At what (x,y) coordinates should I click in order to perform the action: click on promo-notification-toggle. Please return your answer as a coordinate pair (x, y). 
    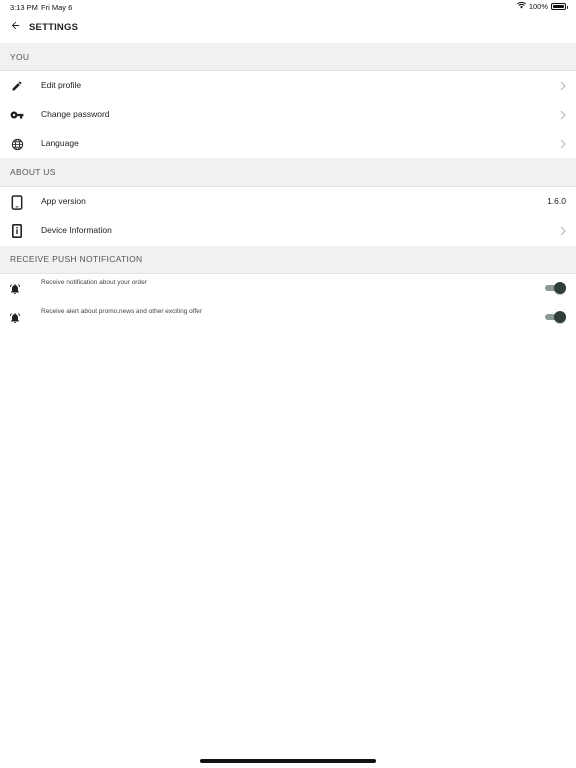
    Looking at the image, I should click on (555, 317).